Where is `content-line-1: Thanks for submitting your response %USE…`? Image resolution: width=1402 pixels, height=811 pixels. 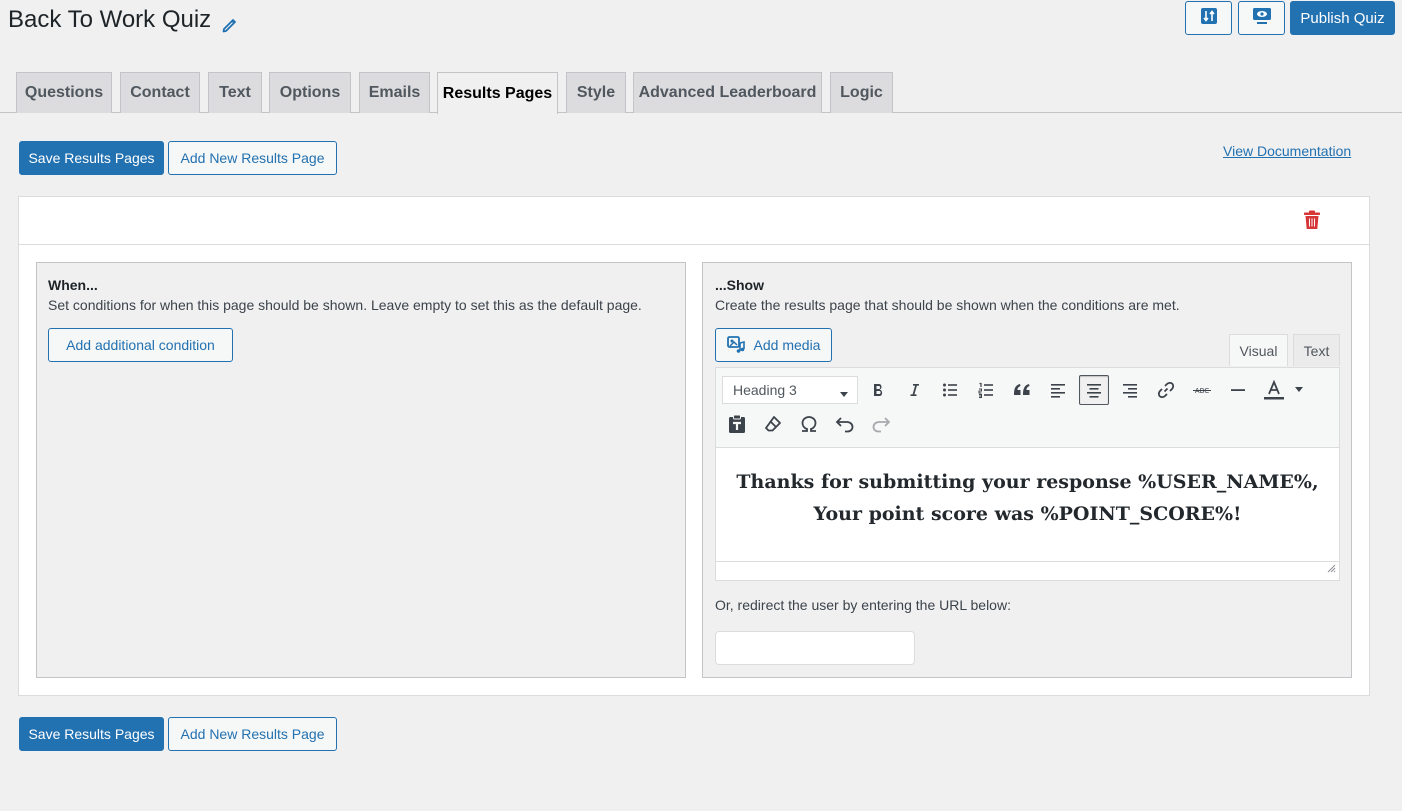
content-line-1: Thanks for submitting your response %USE… is located at coordinates (1027, 482).